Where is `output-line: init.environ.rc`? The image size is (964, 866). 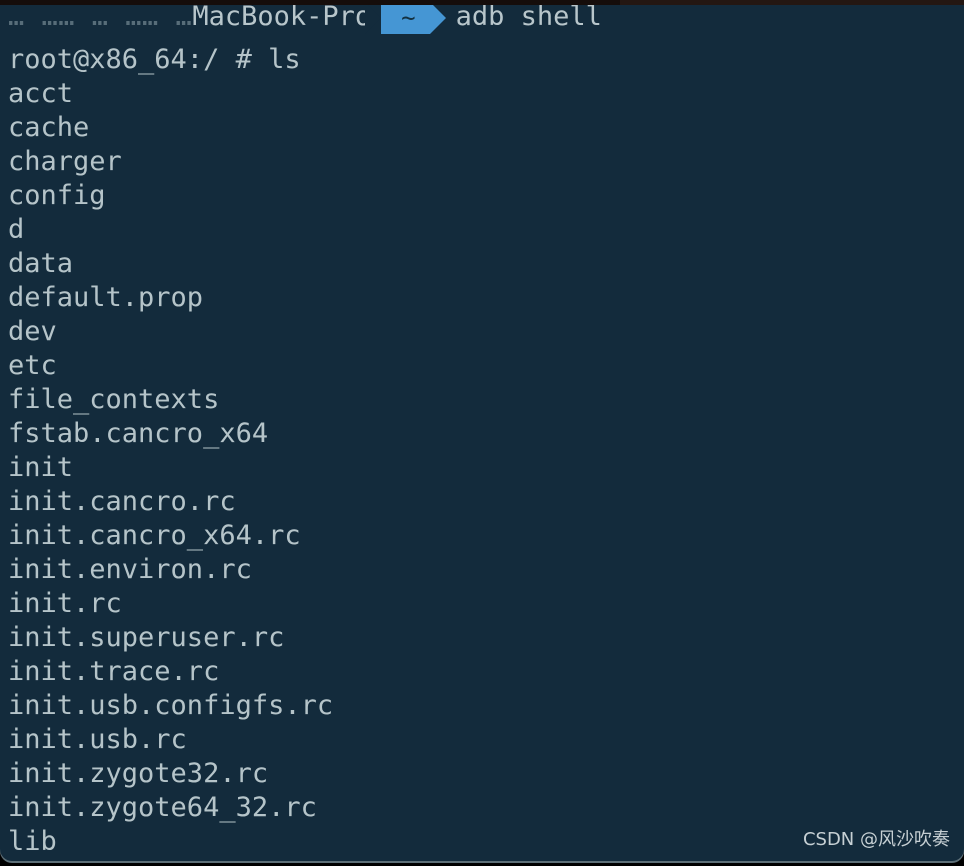 output-line: init.environ.rc is located at coordinates (130, 569).